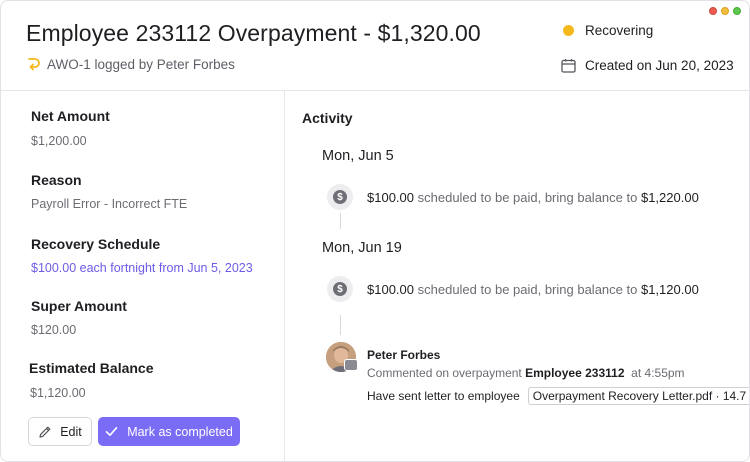 This screenshot has height=462, width=750. Describe the element at coordinates (96, 244) in the screenshot. I see `recovery-schedule-label: Recovery Schedule` at that location.